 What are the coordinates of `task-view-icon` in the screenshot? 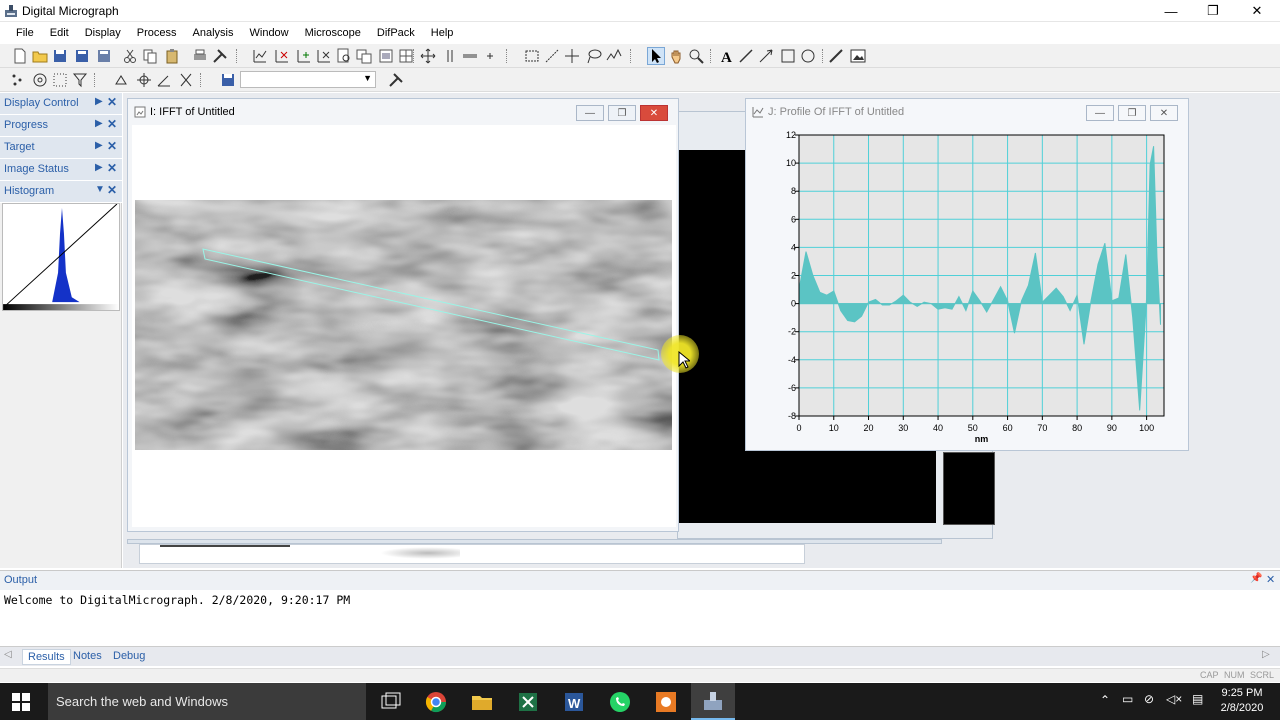 It's located at (391, 702).